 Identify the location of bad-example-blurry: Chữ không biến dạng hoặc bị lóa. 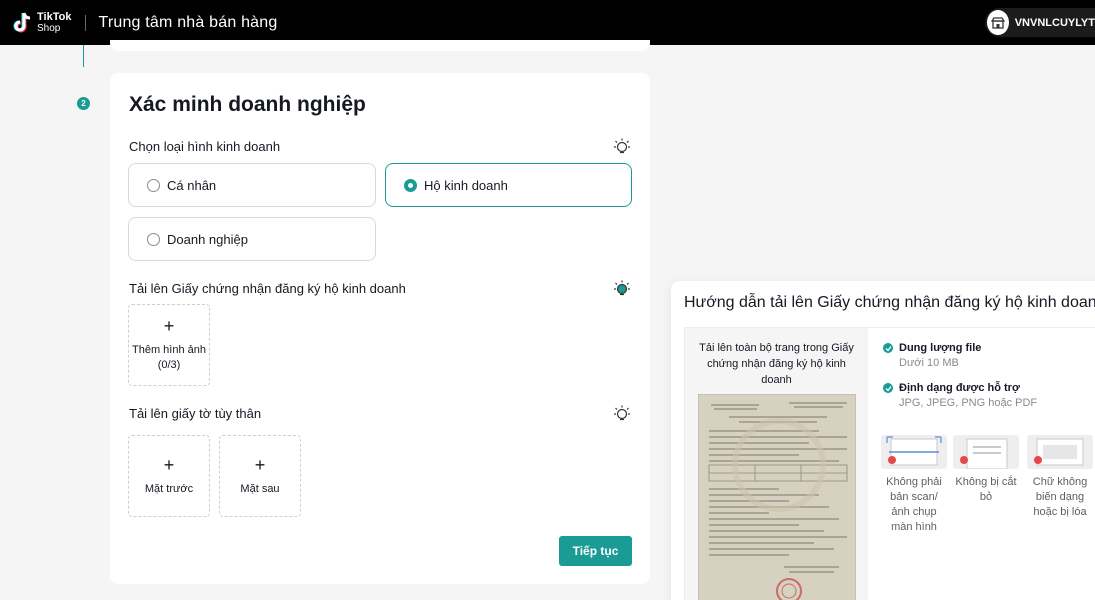
(1060, 477).